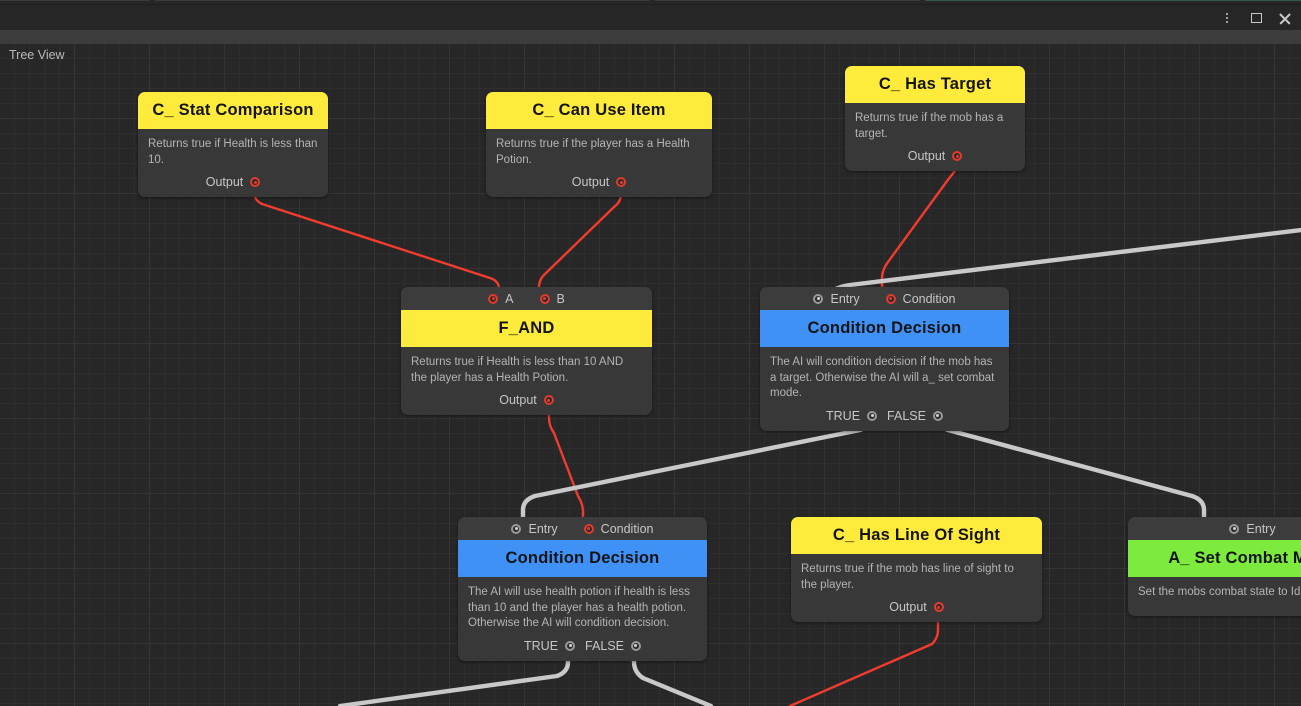 The image size is (1301, 706). Describe the element at coordinates (916, 535) in the screenshot. I see `node-title: C_ Has Line Of Sight` at that location.